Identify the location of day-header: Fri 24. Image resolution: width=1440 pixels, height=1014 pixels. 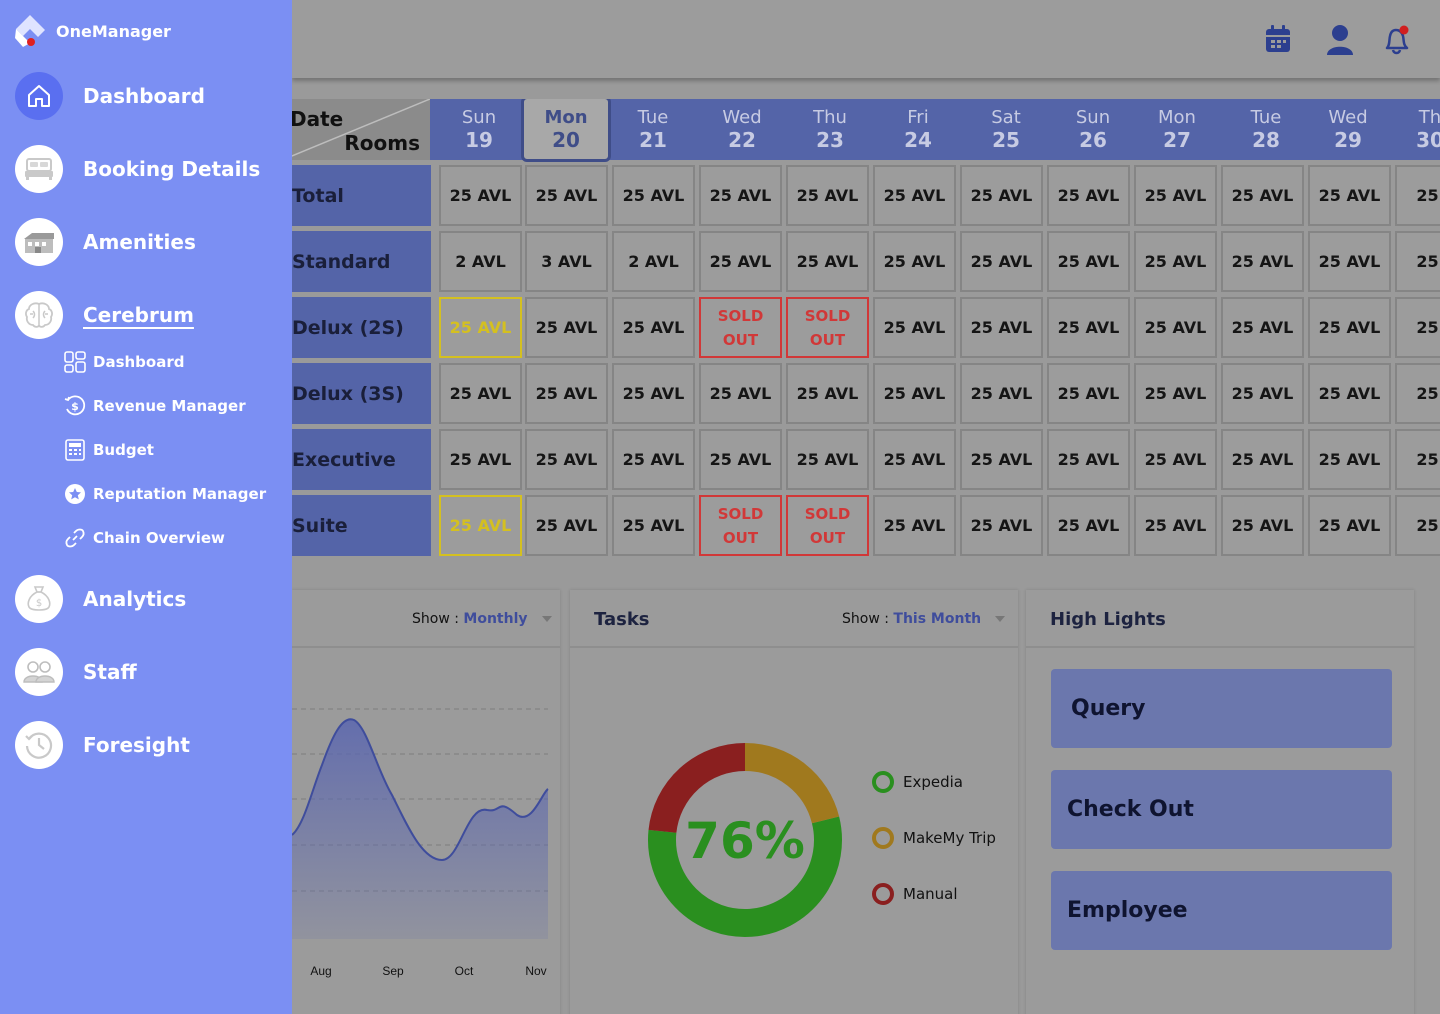
(918, 129).